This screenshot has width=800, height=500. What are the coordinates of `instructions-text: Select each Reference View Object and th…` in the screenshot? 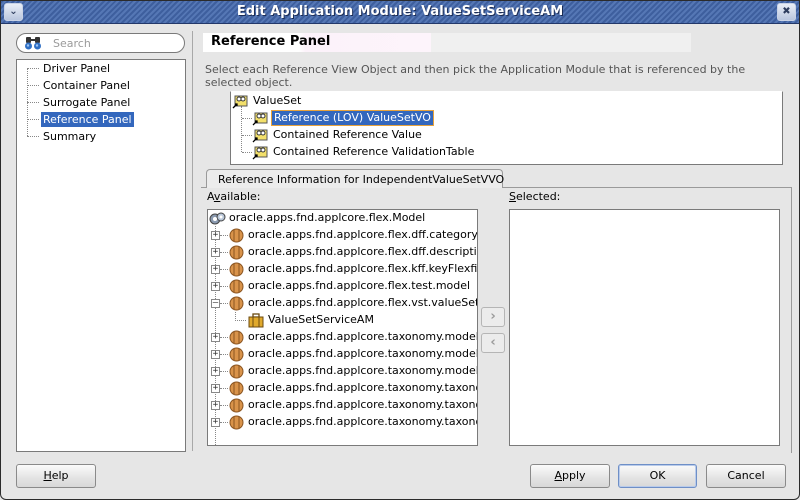 It's located at (475, 76).